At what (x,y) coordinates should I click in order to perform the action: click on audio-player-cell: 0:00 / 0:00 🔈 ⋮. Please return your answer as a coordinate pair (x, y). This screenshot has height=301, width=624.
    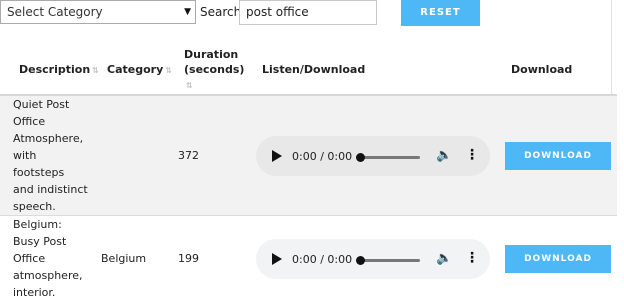
    Looking at the image, I should click on (376, 258).